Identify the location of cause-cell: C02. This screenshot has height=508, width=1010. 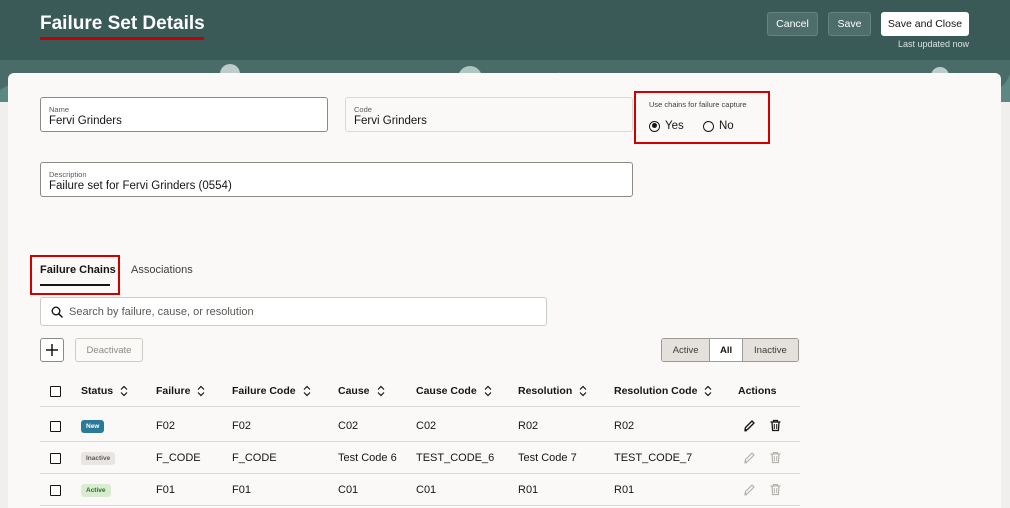
(348, 426).